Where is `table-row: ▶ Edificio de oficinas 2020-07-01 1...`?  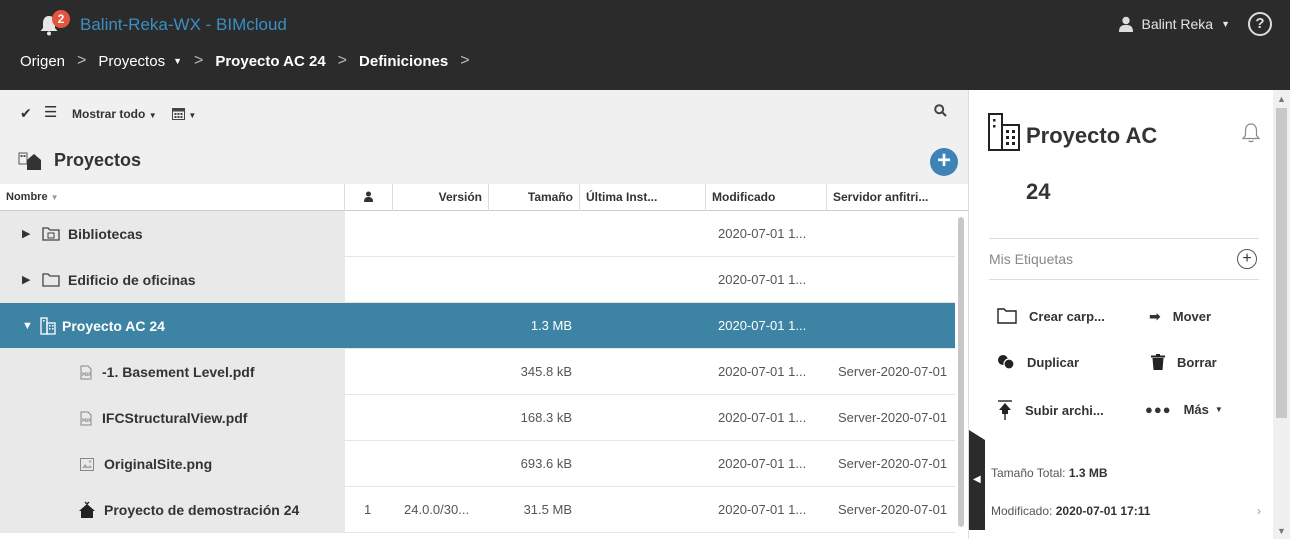 table-row: ▶ Edificio de oficinas 2020-07-01 1... is located at coordinates (477, 280).